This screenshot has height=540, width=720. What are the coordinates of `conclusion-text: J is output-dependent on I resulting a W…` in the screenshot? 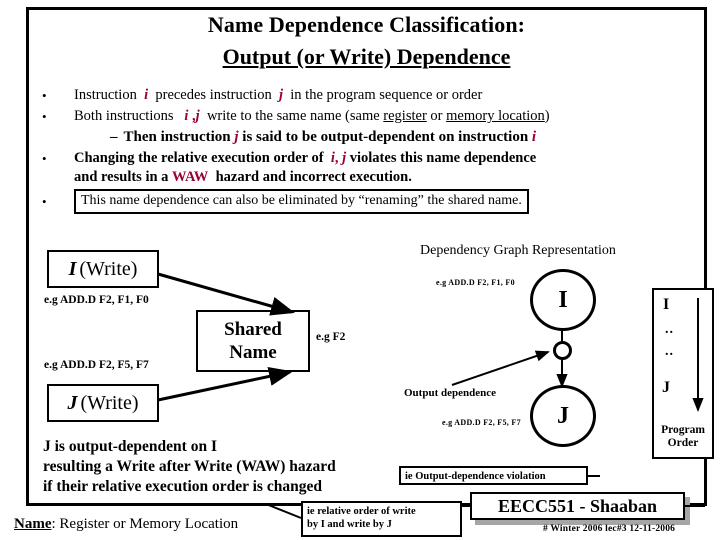 It's located at (189, 467).